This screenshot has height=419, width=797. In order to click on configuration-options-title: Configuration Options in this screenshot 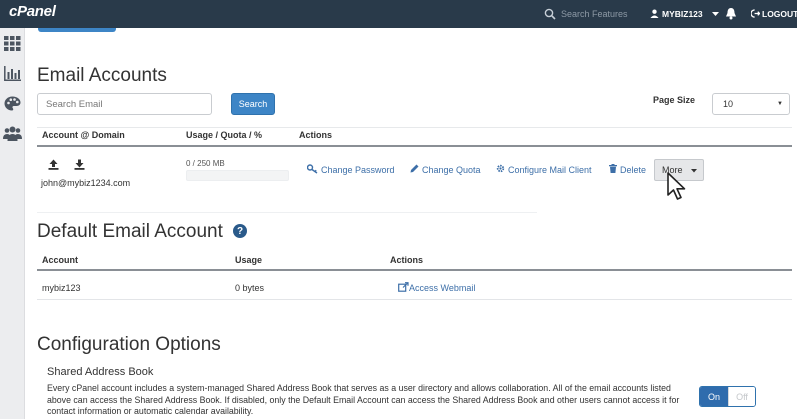, I will do `click(129, 344)`.